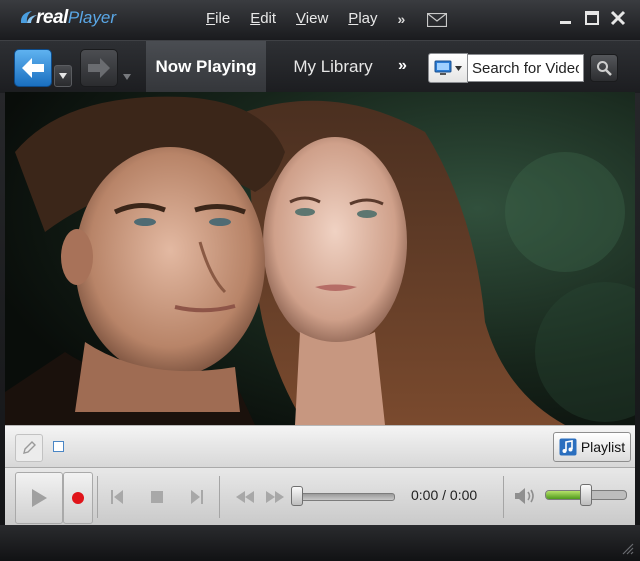 This screenshot has width=640, height=561. I want to click on seek-bar, so click(344, 497).